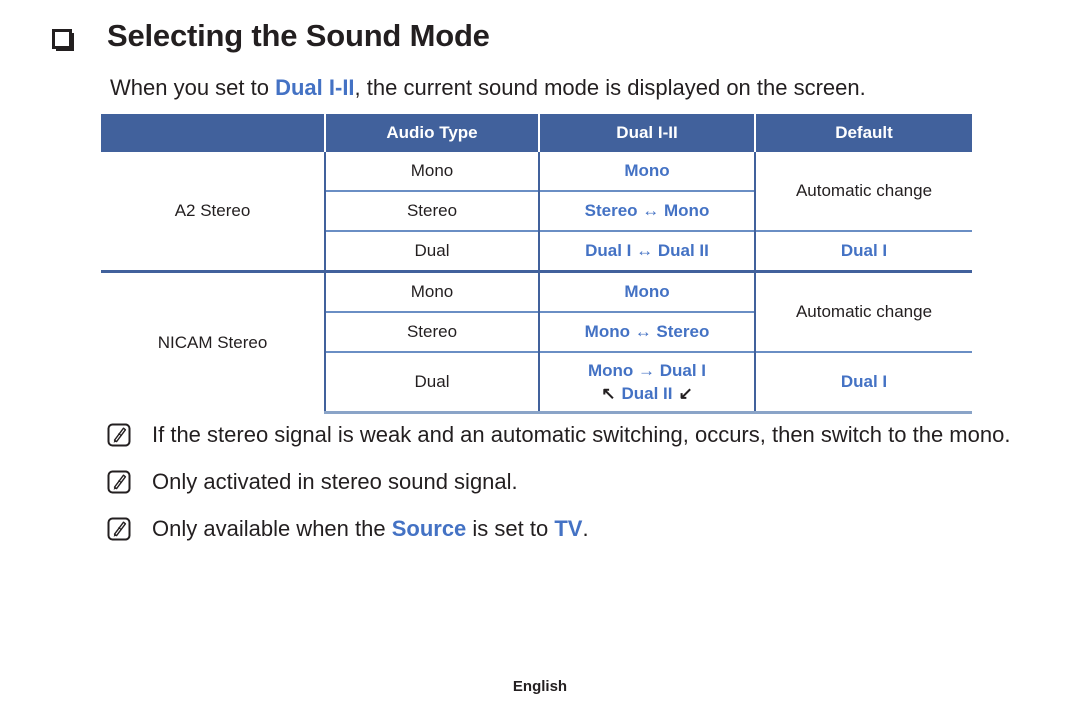  I want to click on arrow-up-left-icon: ↖, so click(608, 393).